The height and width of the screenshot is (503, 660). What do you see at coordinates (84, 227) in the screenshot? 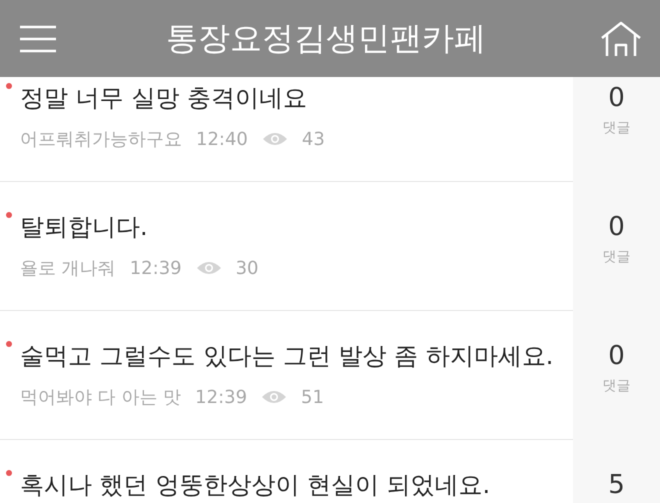
I see `post-title: 탈퇴합니다.` at bounding box center [84, 227].